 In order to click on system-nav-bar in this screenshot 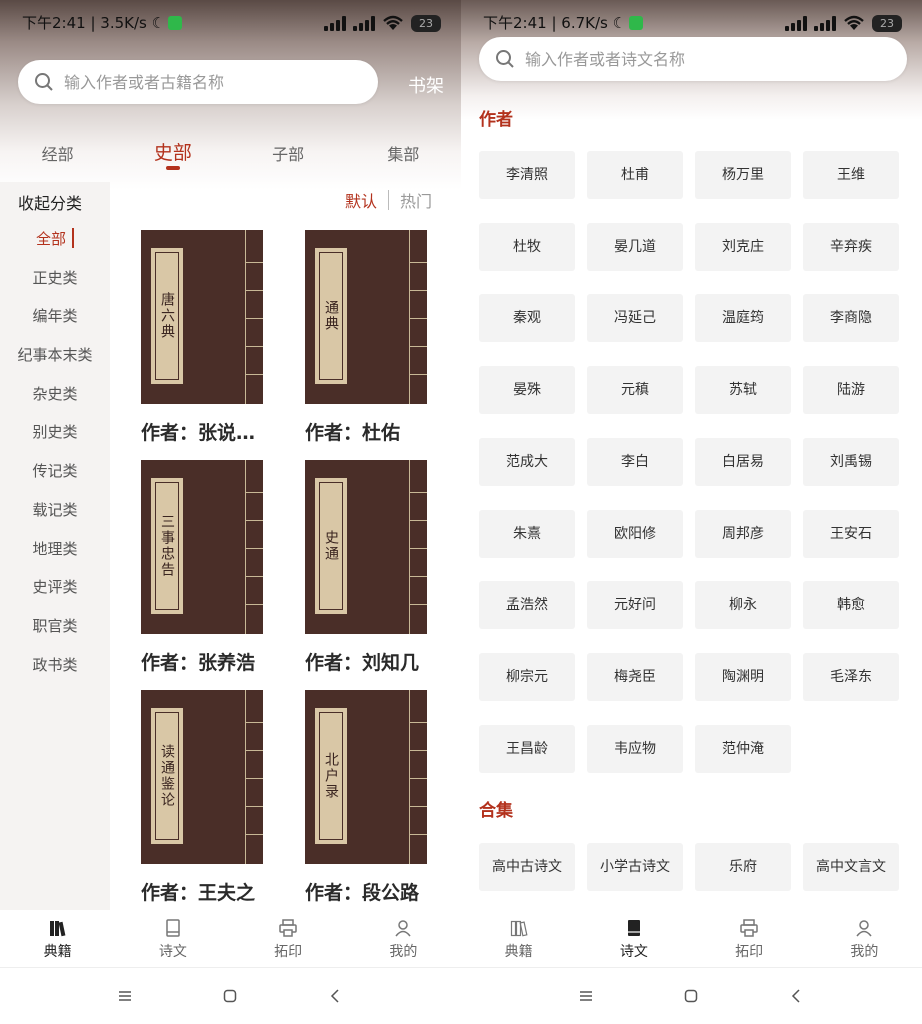, I will do `click(691, 996)`.